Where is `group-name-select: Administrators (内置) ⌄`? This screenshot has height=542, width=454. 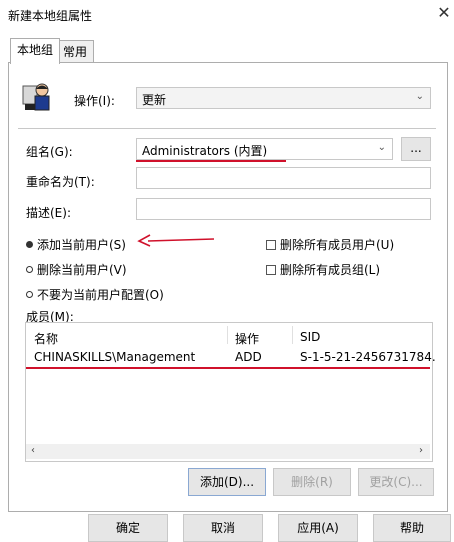 group-name-select: Administrators (内置) ⌄ is located at coordinates (264, 149).